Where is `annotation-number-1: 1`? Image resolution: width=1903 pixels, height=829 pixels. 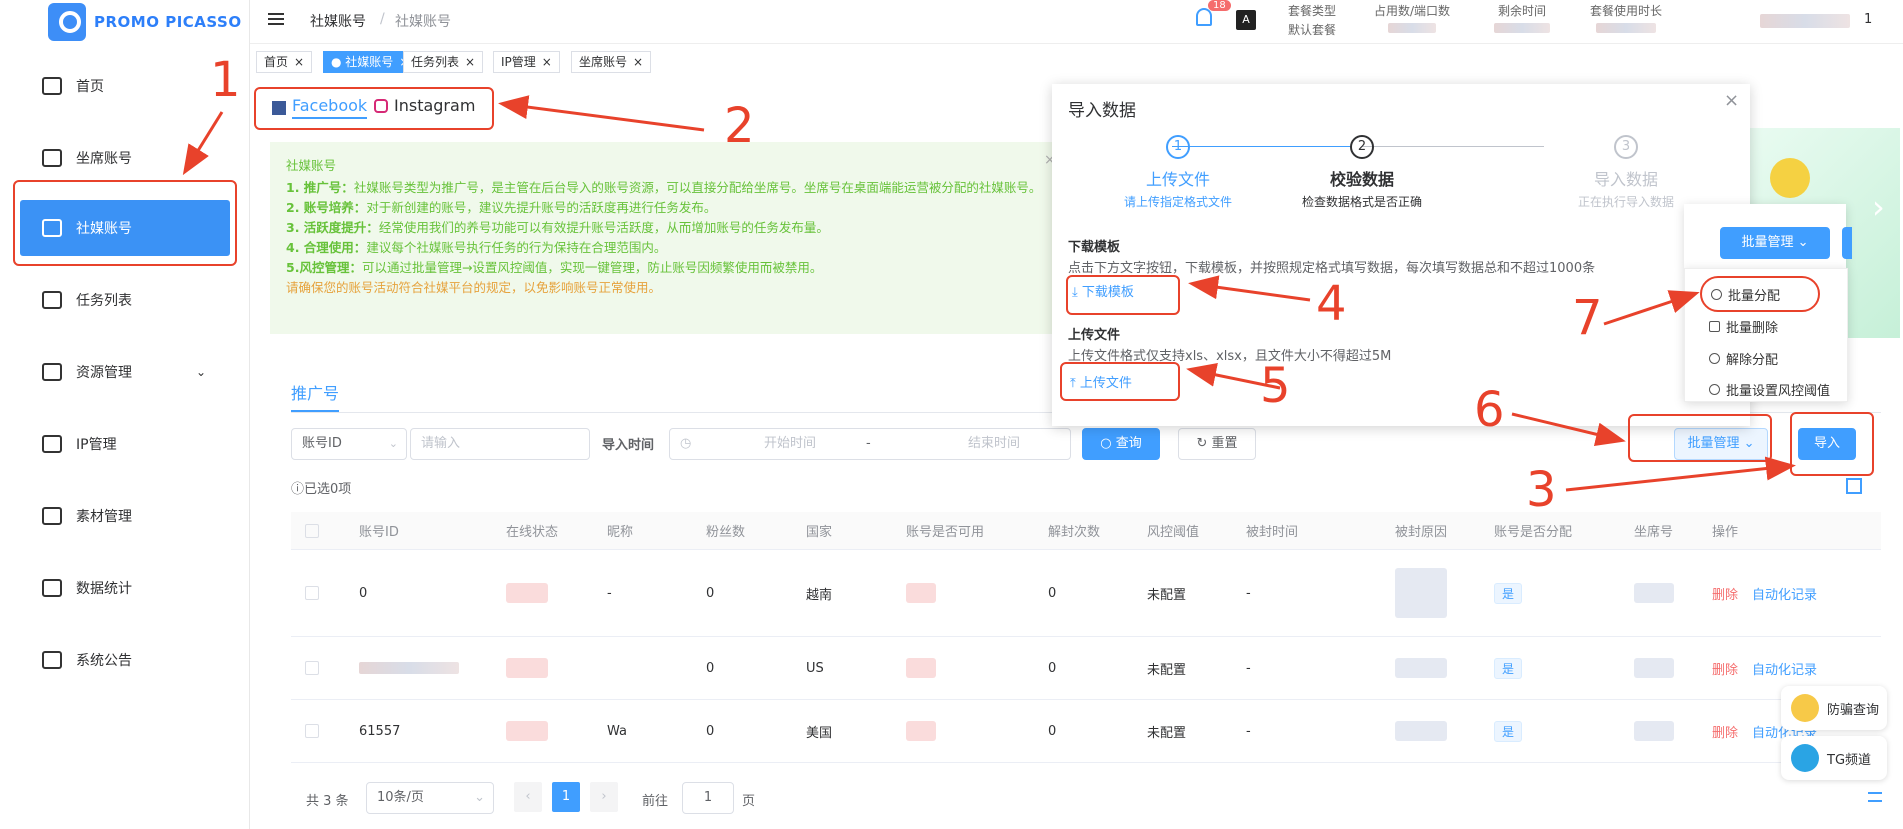
annotation-number-1: 1 is located at coordinates (225, 80).